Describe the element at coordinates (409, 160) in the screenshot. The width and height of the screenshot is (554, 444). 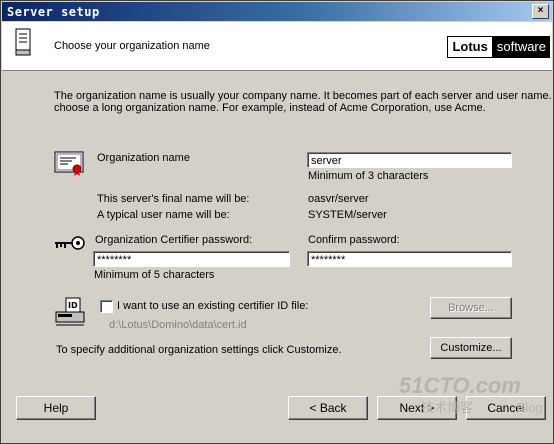
I see `org-name-input: server` at that location.